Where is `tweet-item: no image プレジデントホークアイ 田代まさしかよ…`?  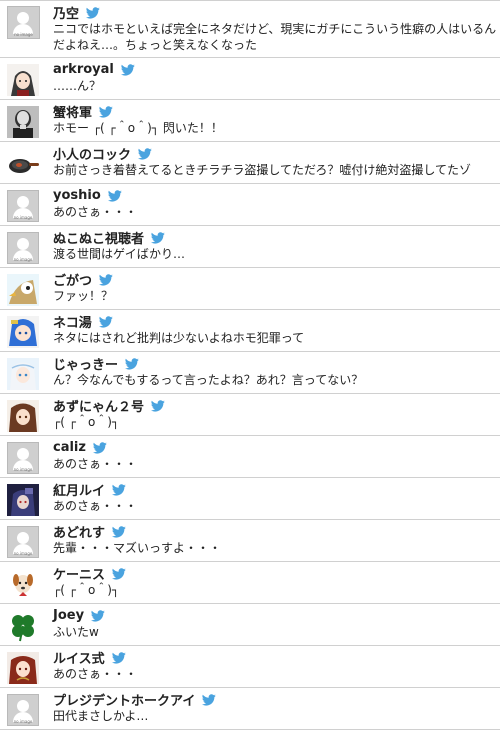 tweet-item: no image プレジデントホークアイ 田代まさしかよ… is located at coordinates (250, 709).